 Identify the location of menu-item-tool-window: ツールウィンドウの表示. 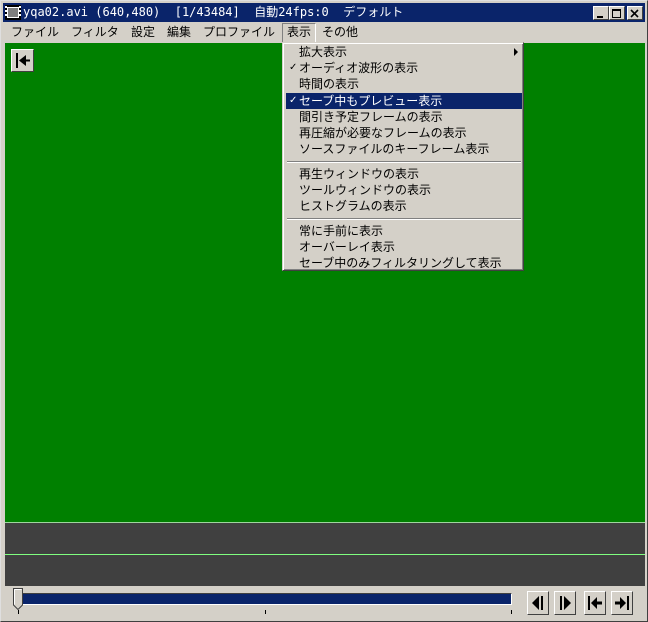
(404, 190).